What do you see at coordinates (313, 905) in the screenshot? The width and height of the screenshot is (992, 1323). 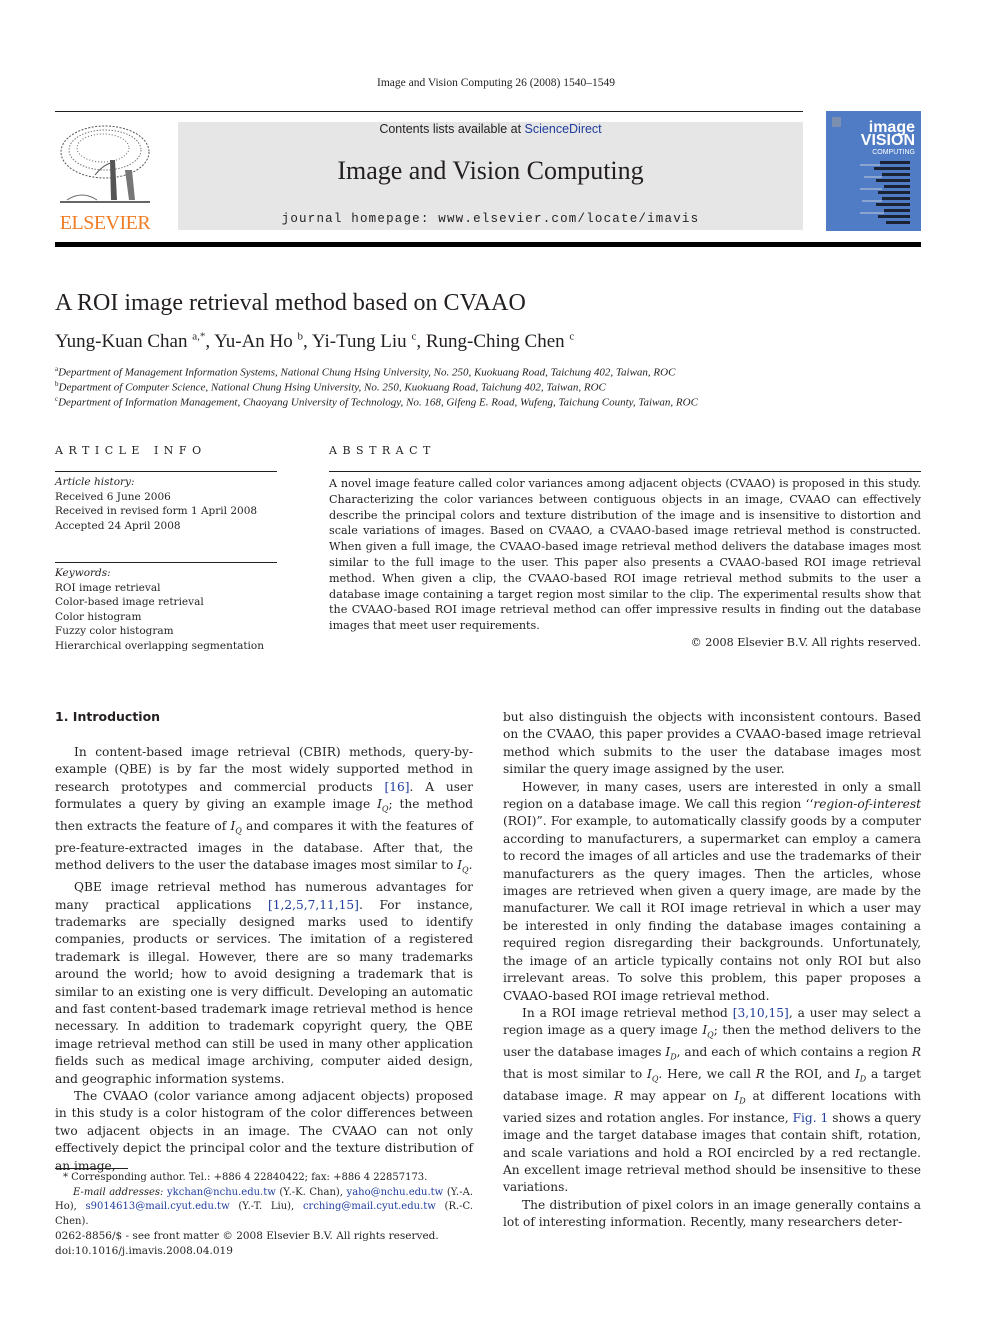 I see `citation-link: [1,2,5,7,11,15]` at bounding box center [313, 905].